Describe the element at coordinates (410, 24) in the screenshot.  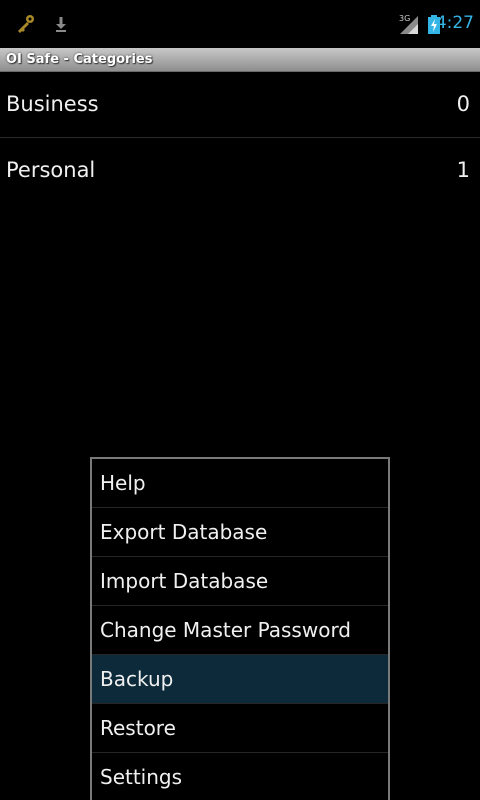
I see `signal-icon` at that location.